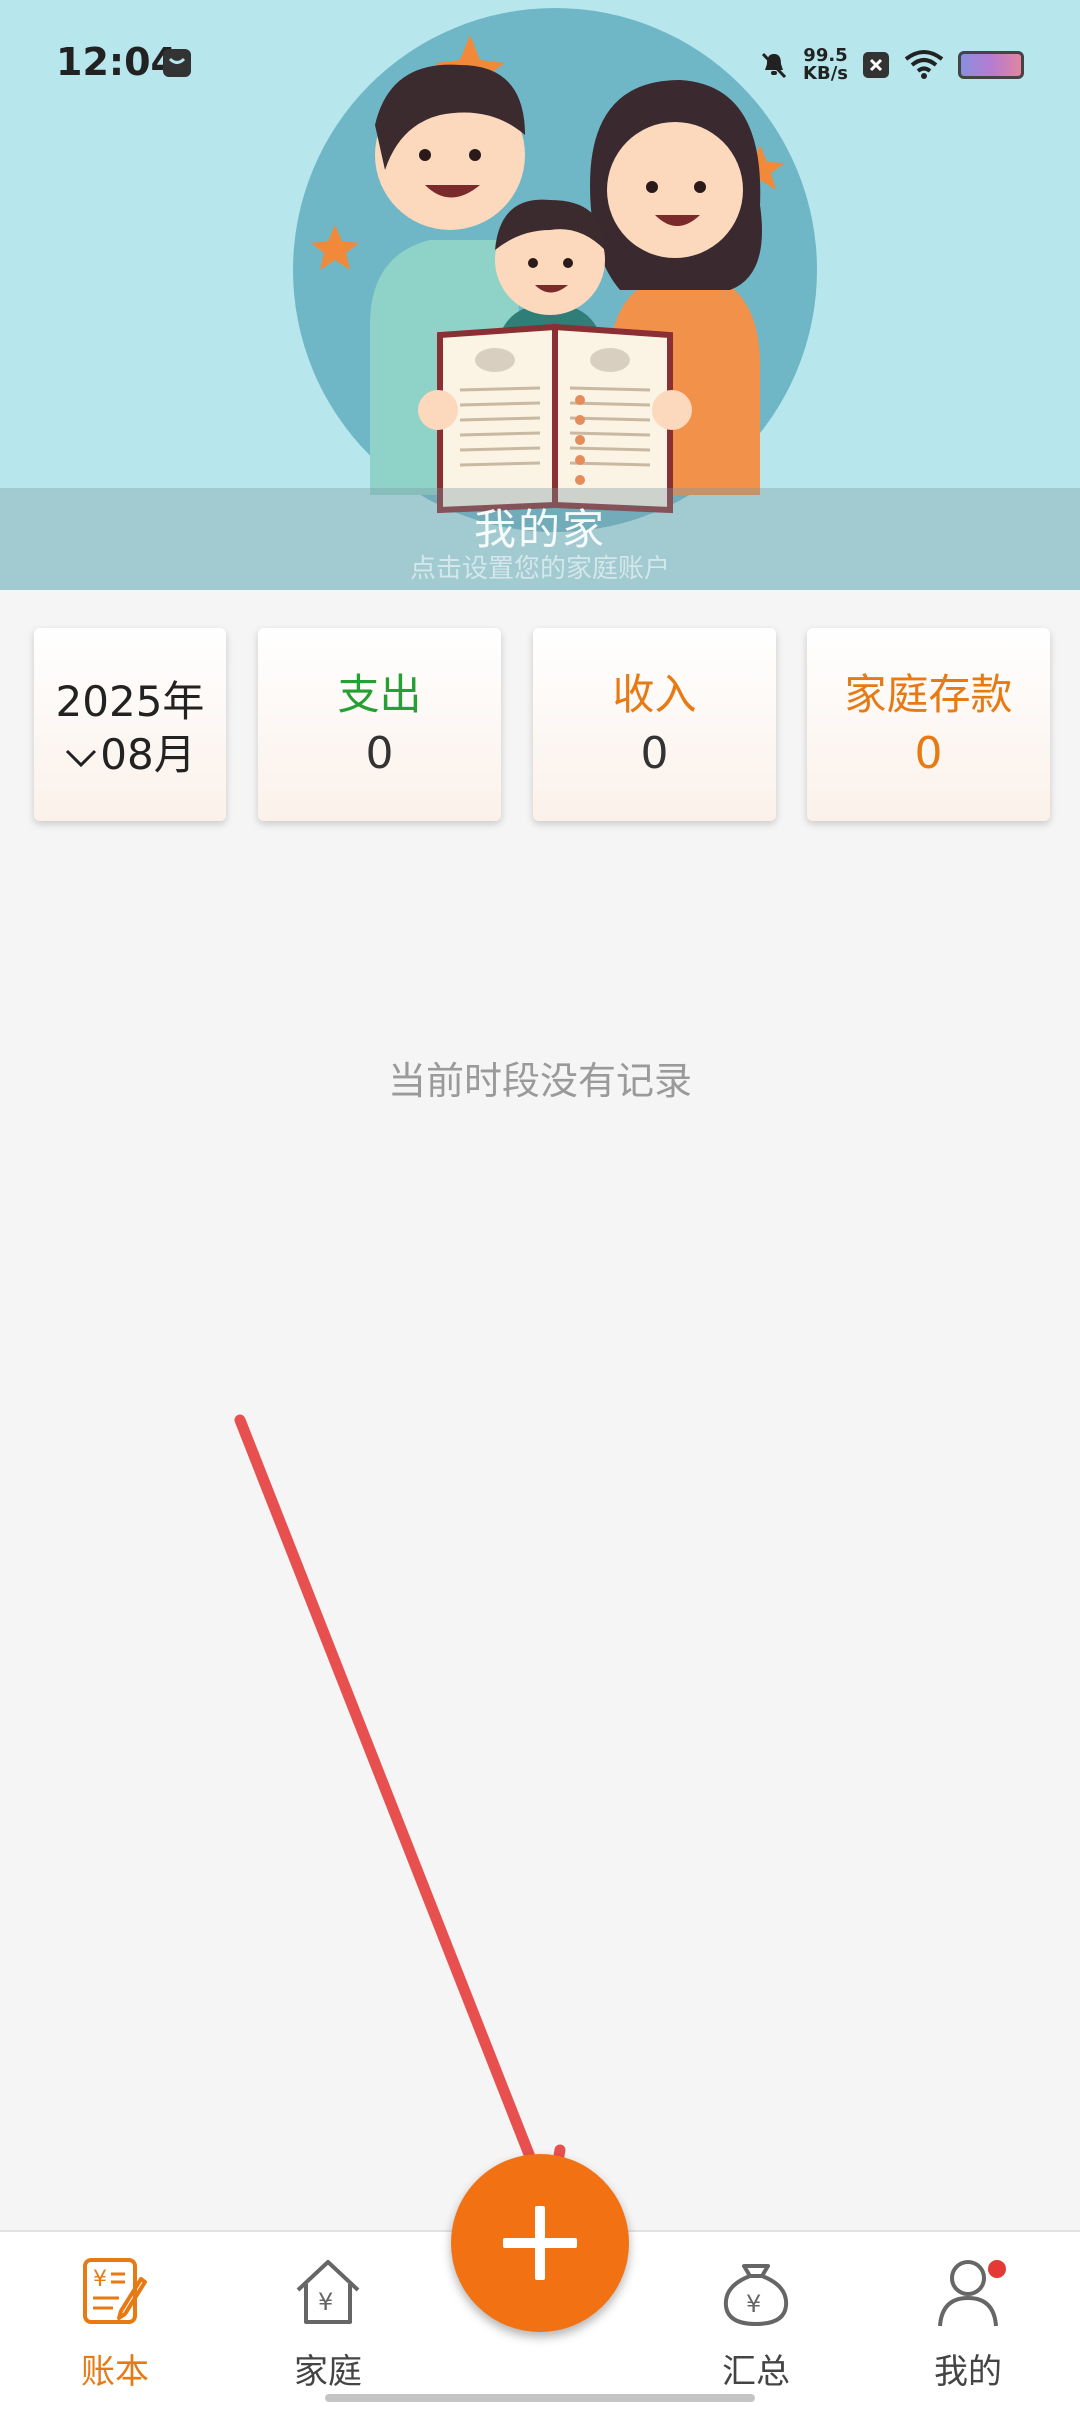 This screenshot has width=1080, height=2410. I want to click on chevron-down-icon, so click(81, 758).